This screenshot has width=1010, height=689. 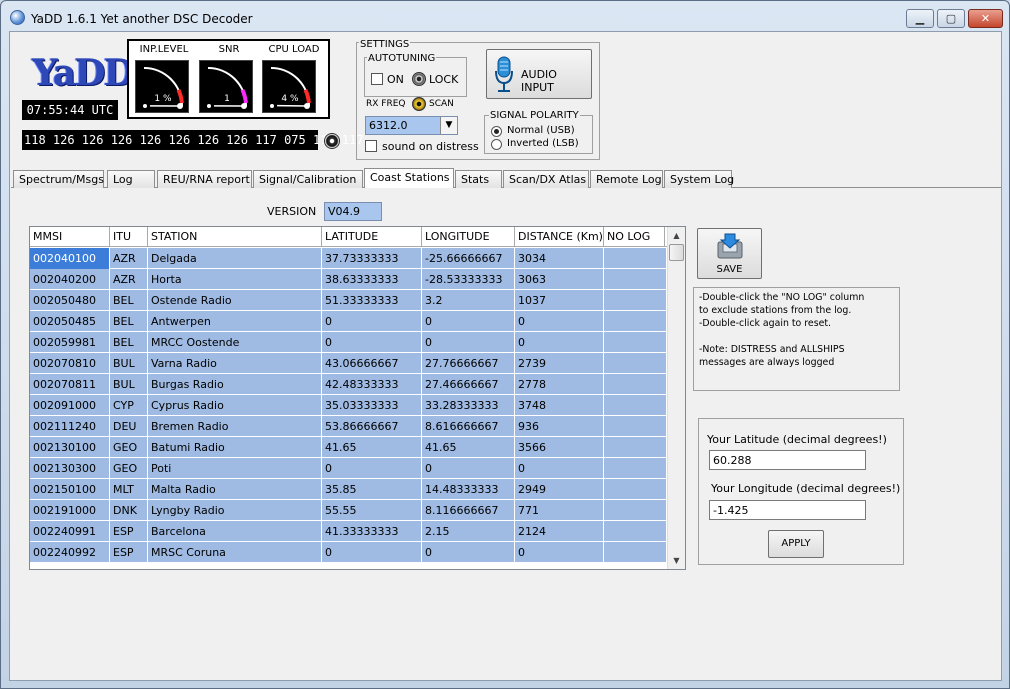 I want to click on cell-latitude: 41.33333333, so click(x=372, y=531).